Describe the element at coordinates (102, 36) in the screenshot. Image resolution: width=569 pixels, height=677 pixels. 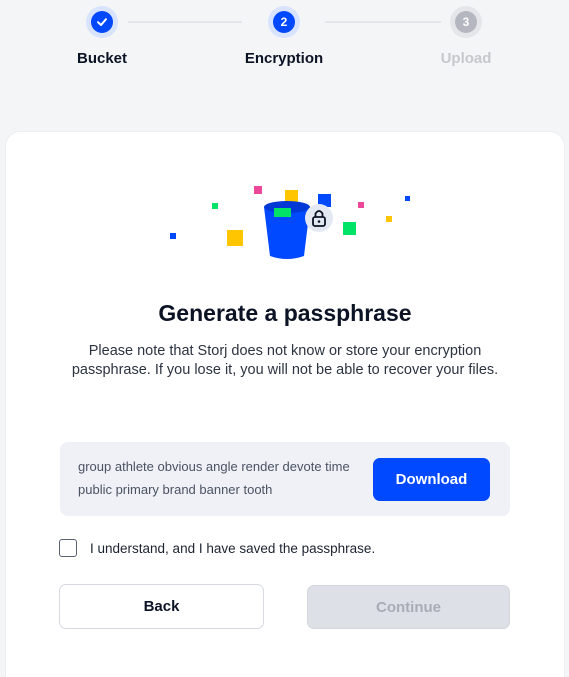
I see `step-bucket: Bucket` at that location.